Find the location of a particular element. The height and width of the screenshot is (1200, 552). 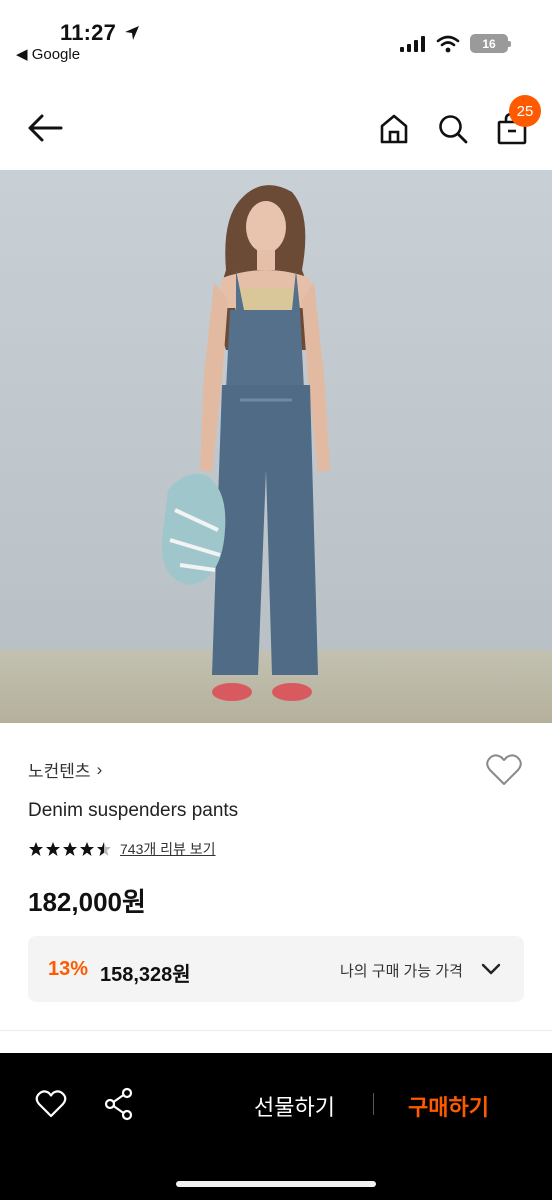

review-link: 743개 리뷰 보기 is located at coordinates (168, 849).